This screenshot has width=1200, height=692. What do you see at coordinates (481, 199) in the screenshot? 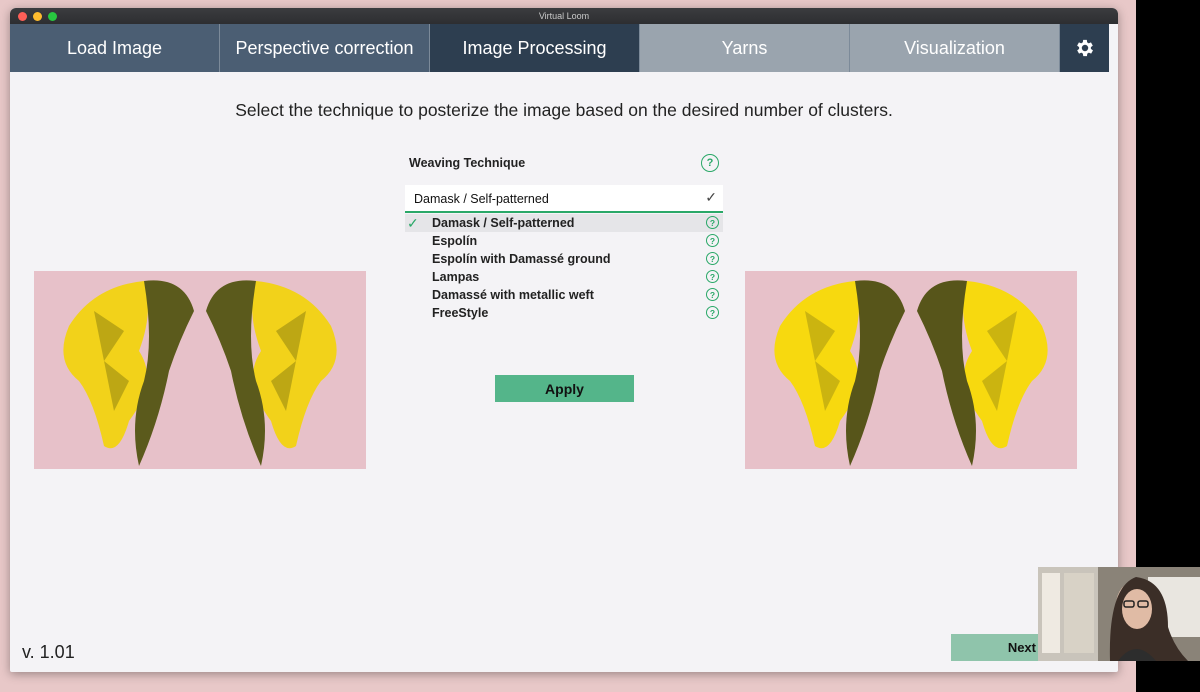
I see `select-value: Damask / Self-patterned` at bounding box center [481, 199].